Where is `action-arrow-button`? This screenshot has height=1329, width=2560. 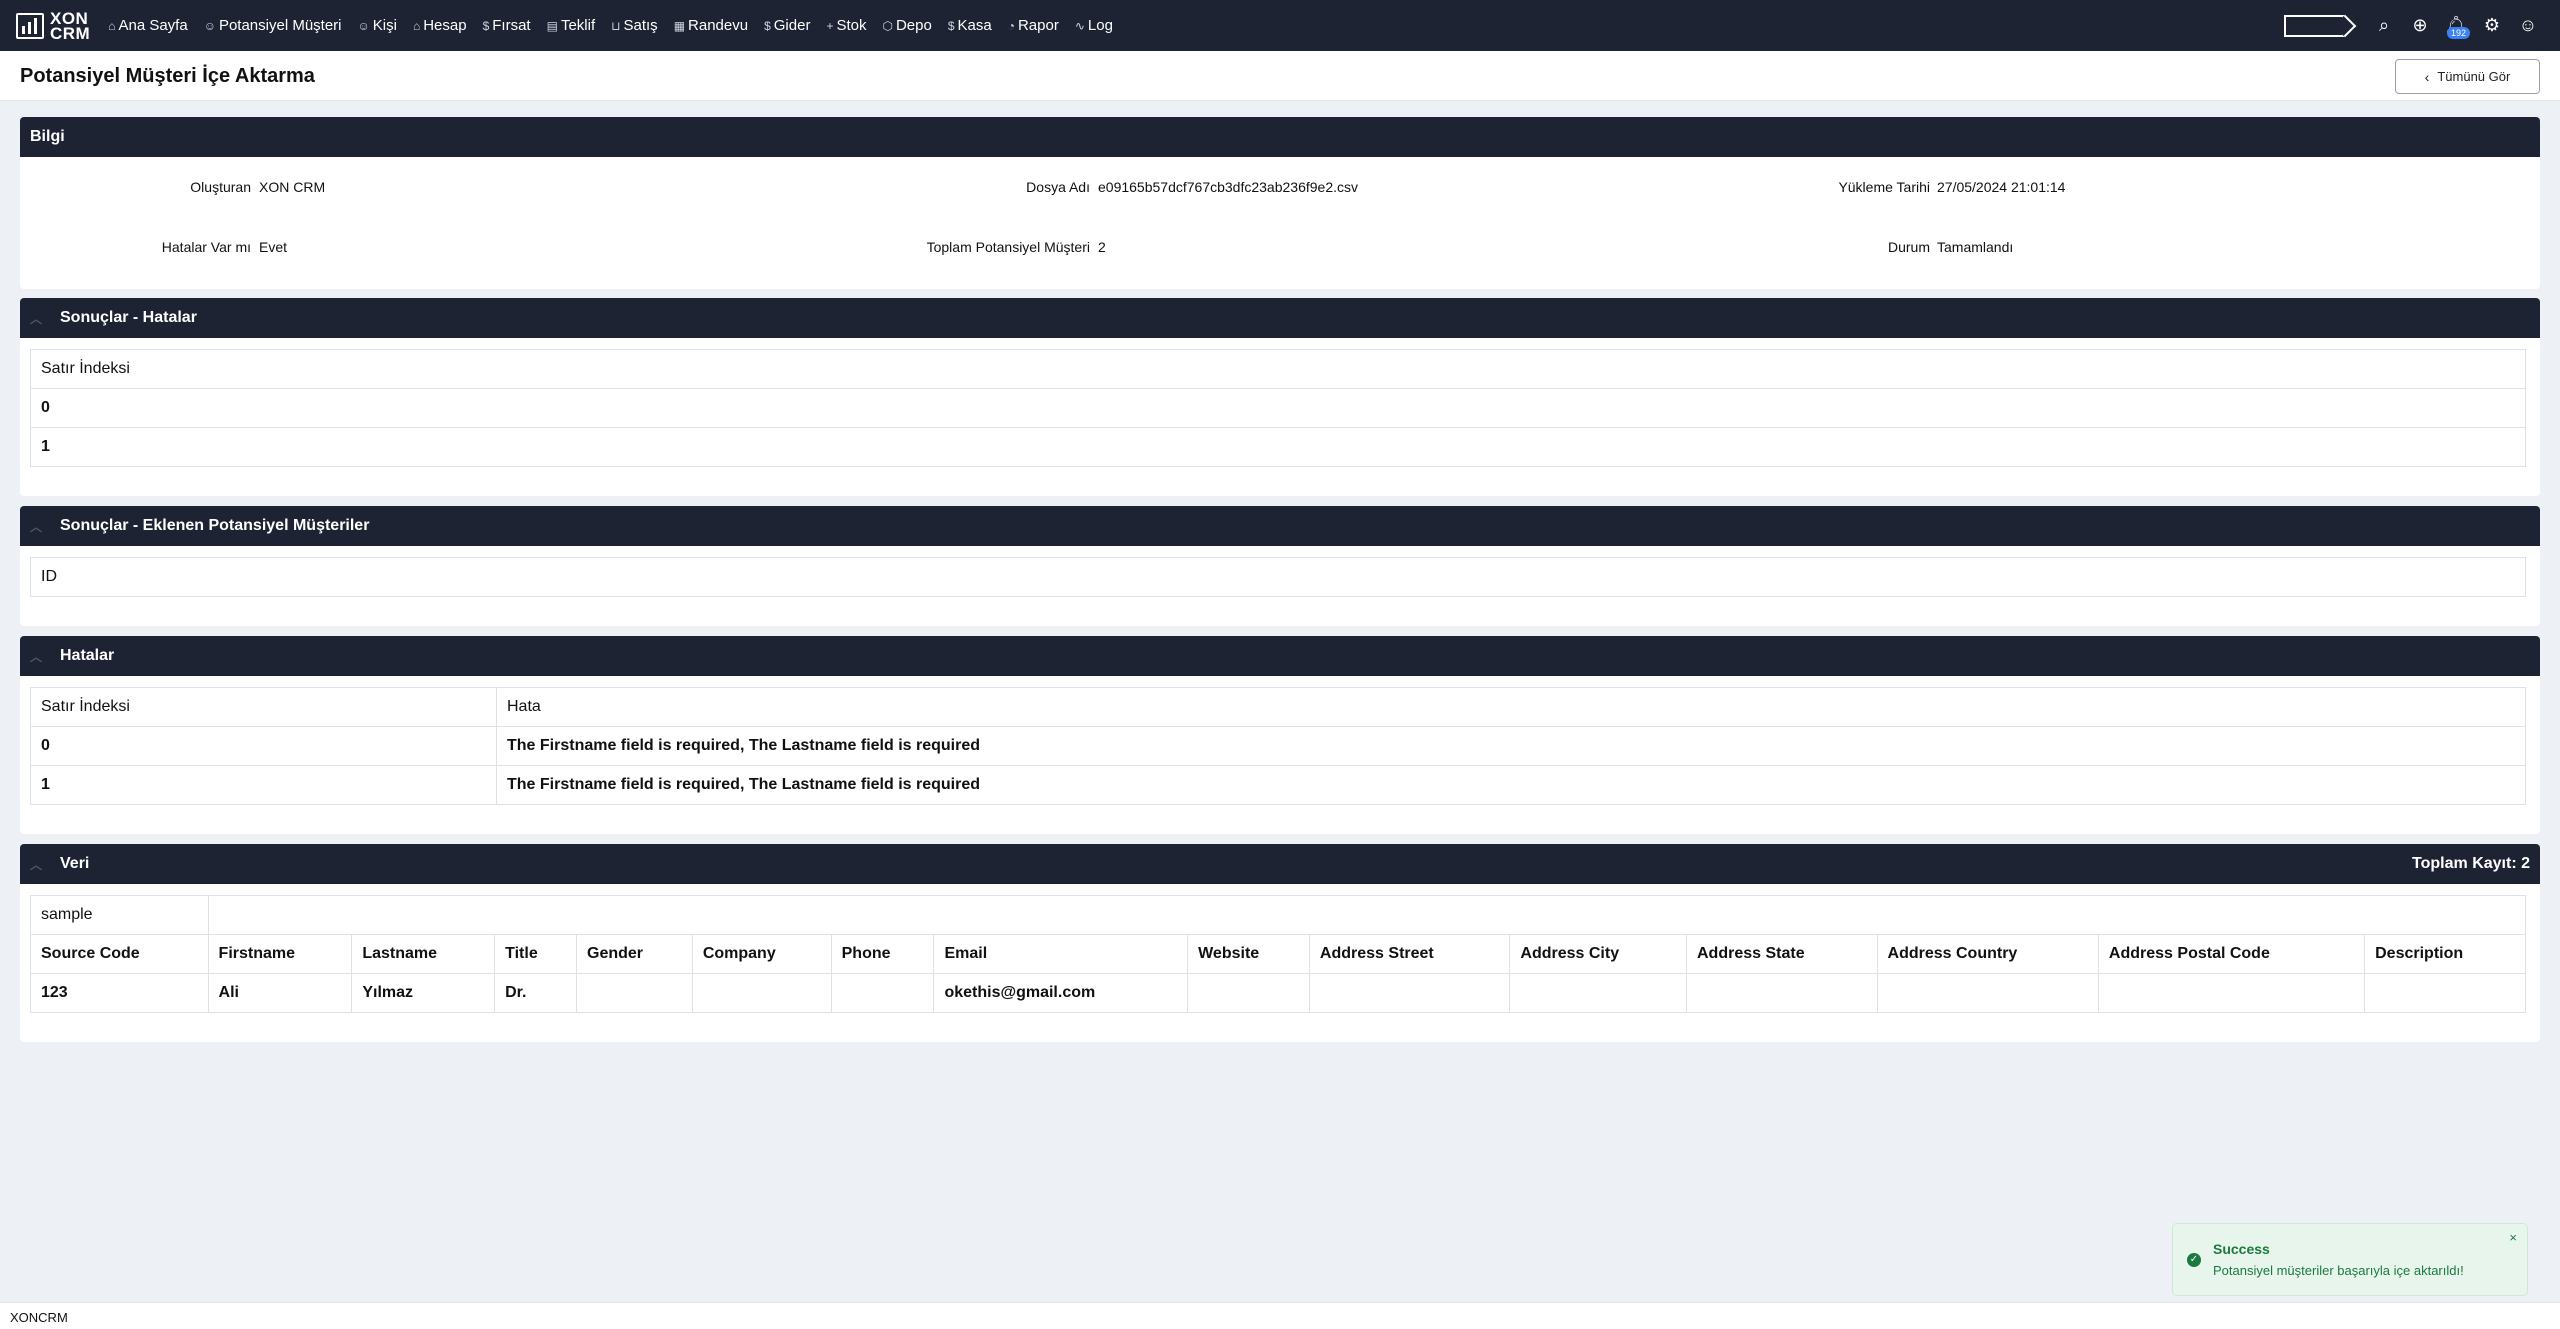
action-arrow-button is located at coordinates (2314, 25).